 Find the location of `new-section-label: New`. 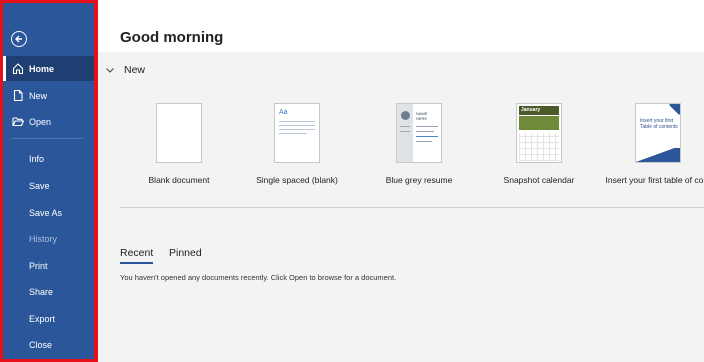

new-section-label: New is located at coordinates (135, 70).